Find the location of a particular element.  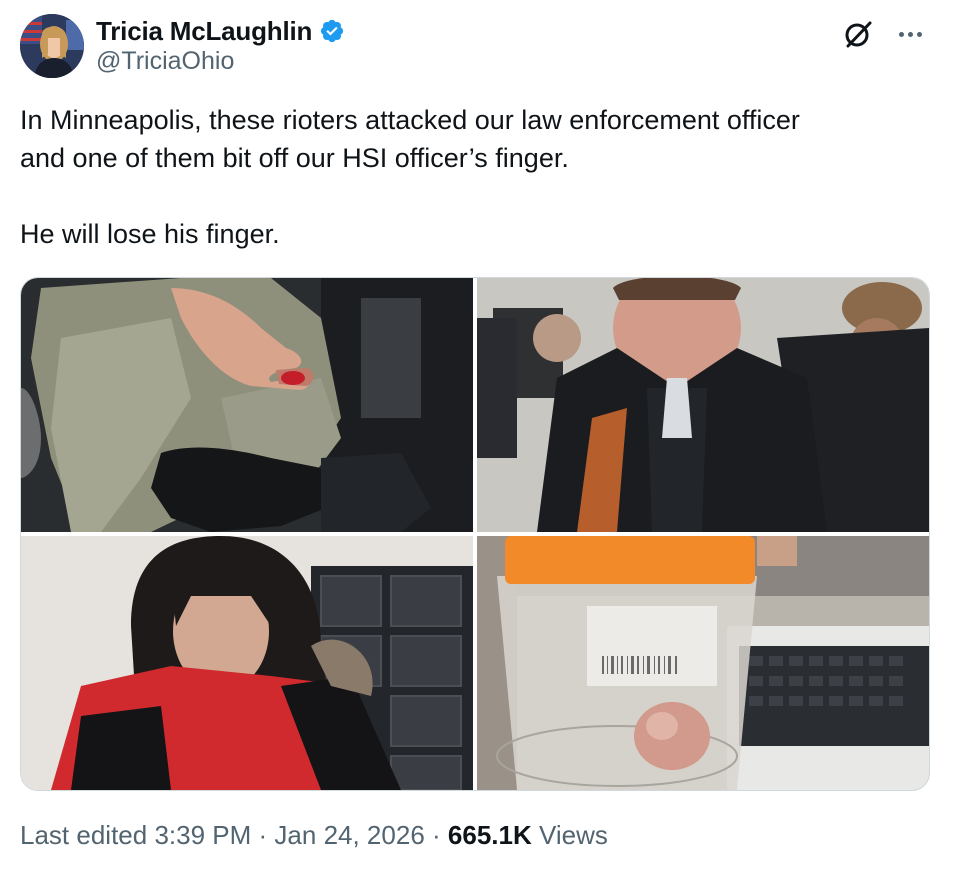

photo-suspect-puffer-jacket is located at coordinates (703, 405).